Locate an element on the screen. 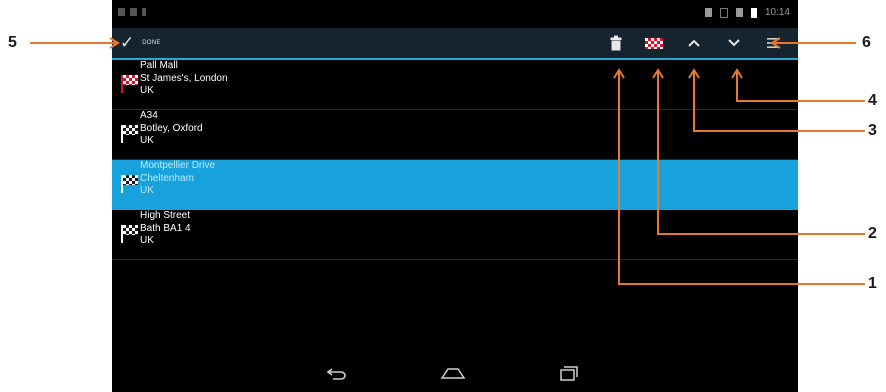 This screenshot has width=886, height=392. waypoint-row: High Street Bath BA1 4 UK is located at coordinates (455, 235).